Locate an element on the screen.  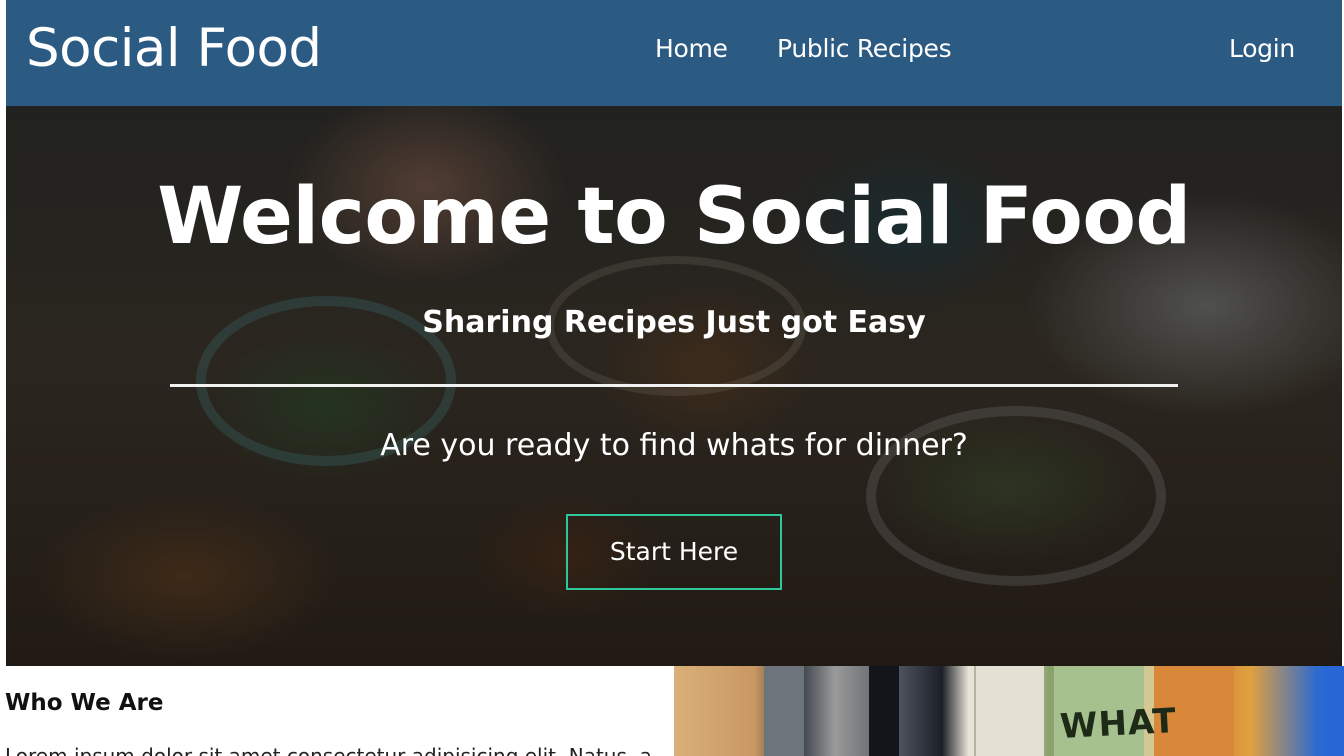
nav-link-login: Login is located at coordinates (1262, 49).